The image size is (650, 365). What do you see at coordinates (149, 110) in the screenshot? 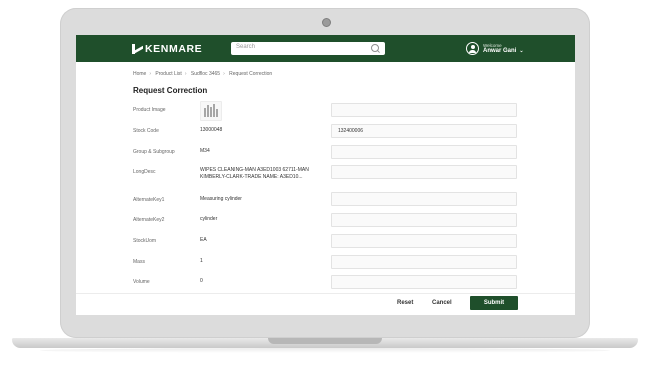
I see `label-product-image: Product Image` at bounding box center [149, 110].